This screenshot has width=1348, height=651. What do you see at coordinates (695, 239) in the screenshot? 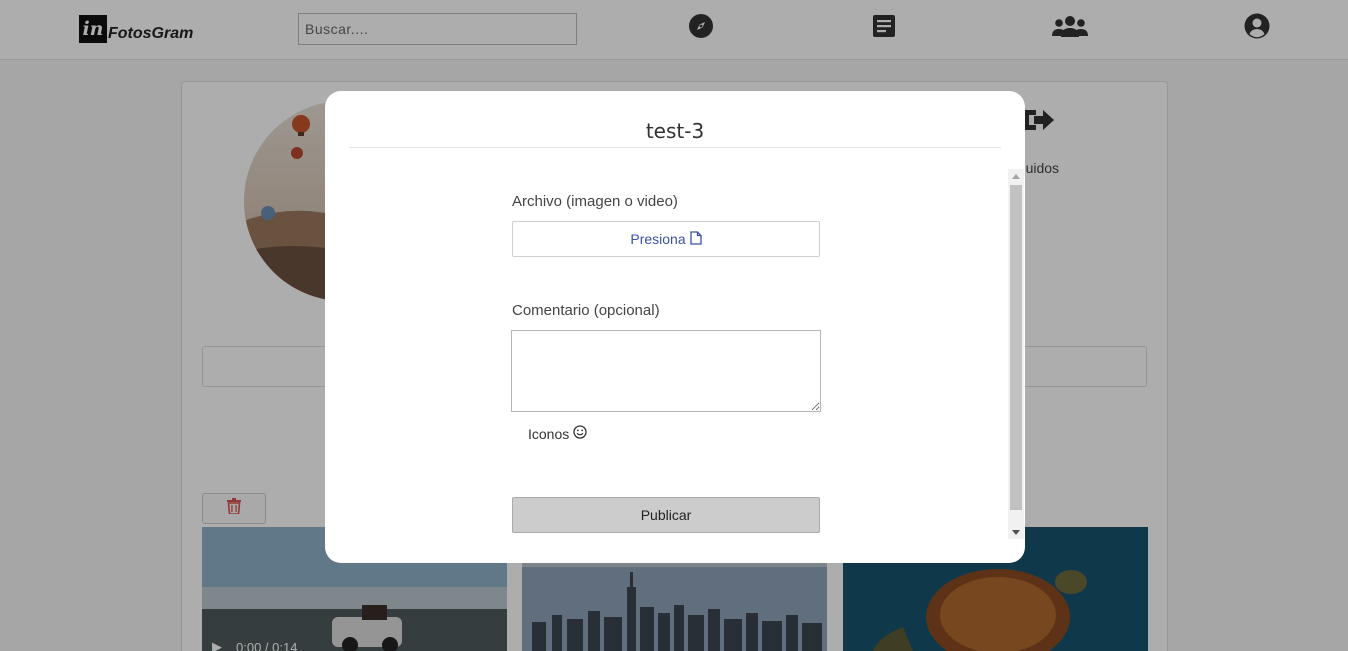
I see `file-icon` at bounding box center [695, 239].